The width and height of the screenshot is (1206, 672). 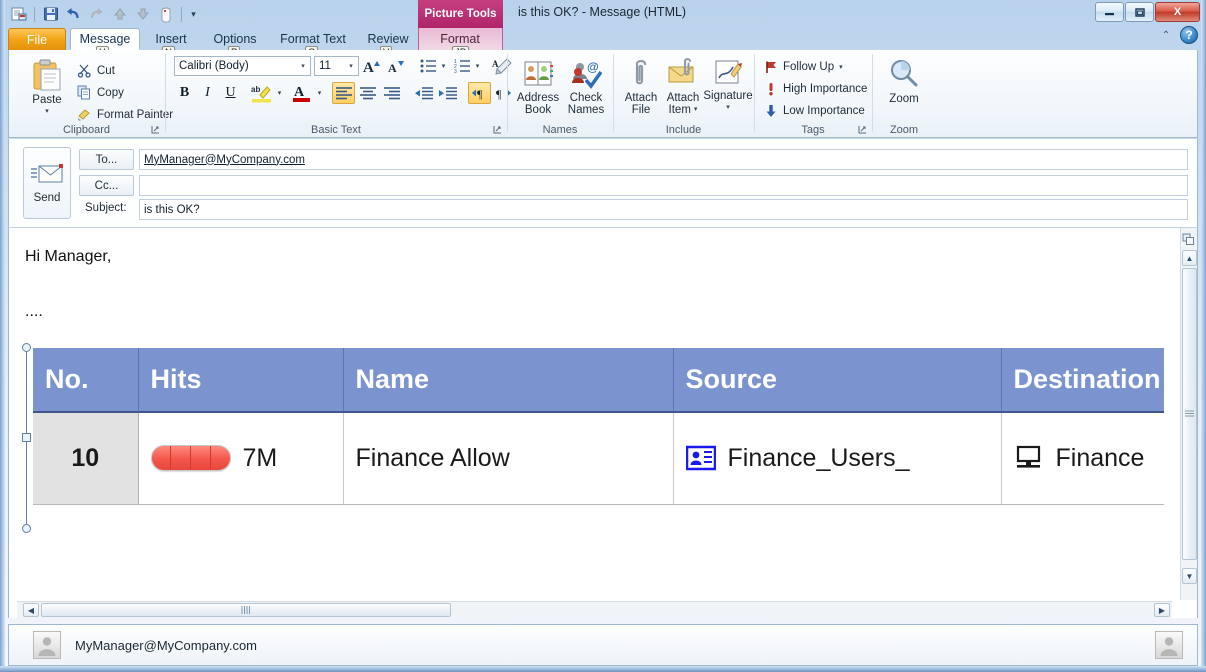 I want to click on vertical-scroll-thumb, so click(x=1189, y=414).